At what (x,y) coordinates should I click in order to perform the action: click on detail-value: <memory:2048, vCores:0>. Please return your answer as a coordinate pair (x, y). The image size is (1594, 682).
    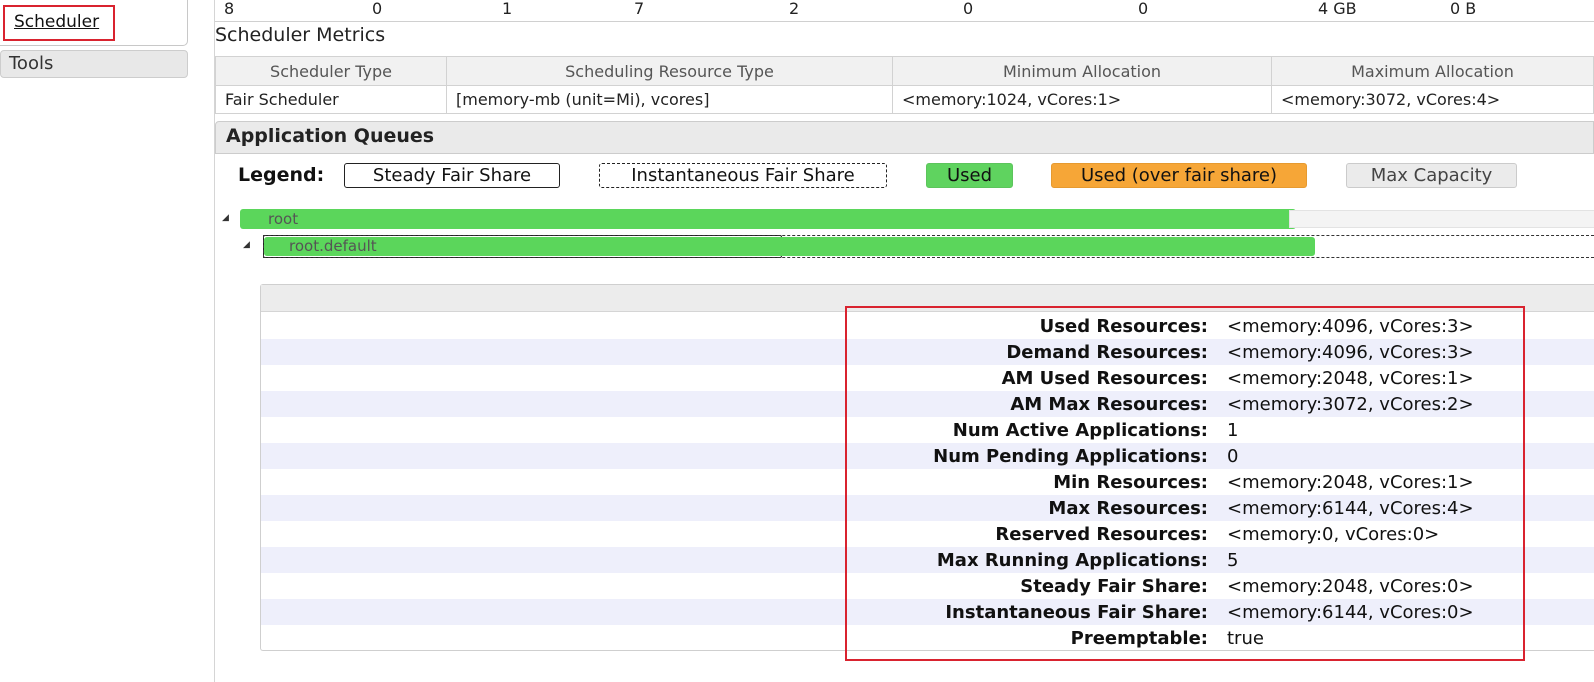
    Looking at the image, I should click on (1350, 586).